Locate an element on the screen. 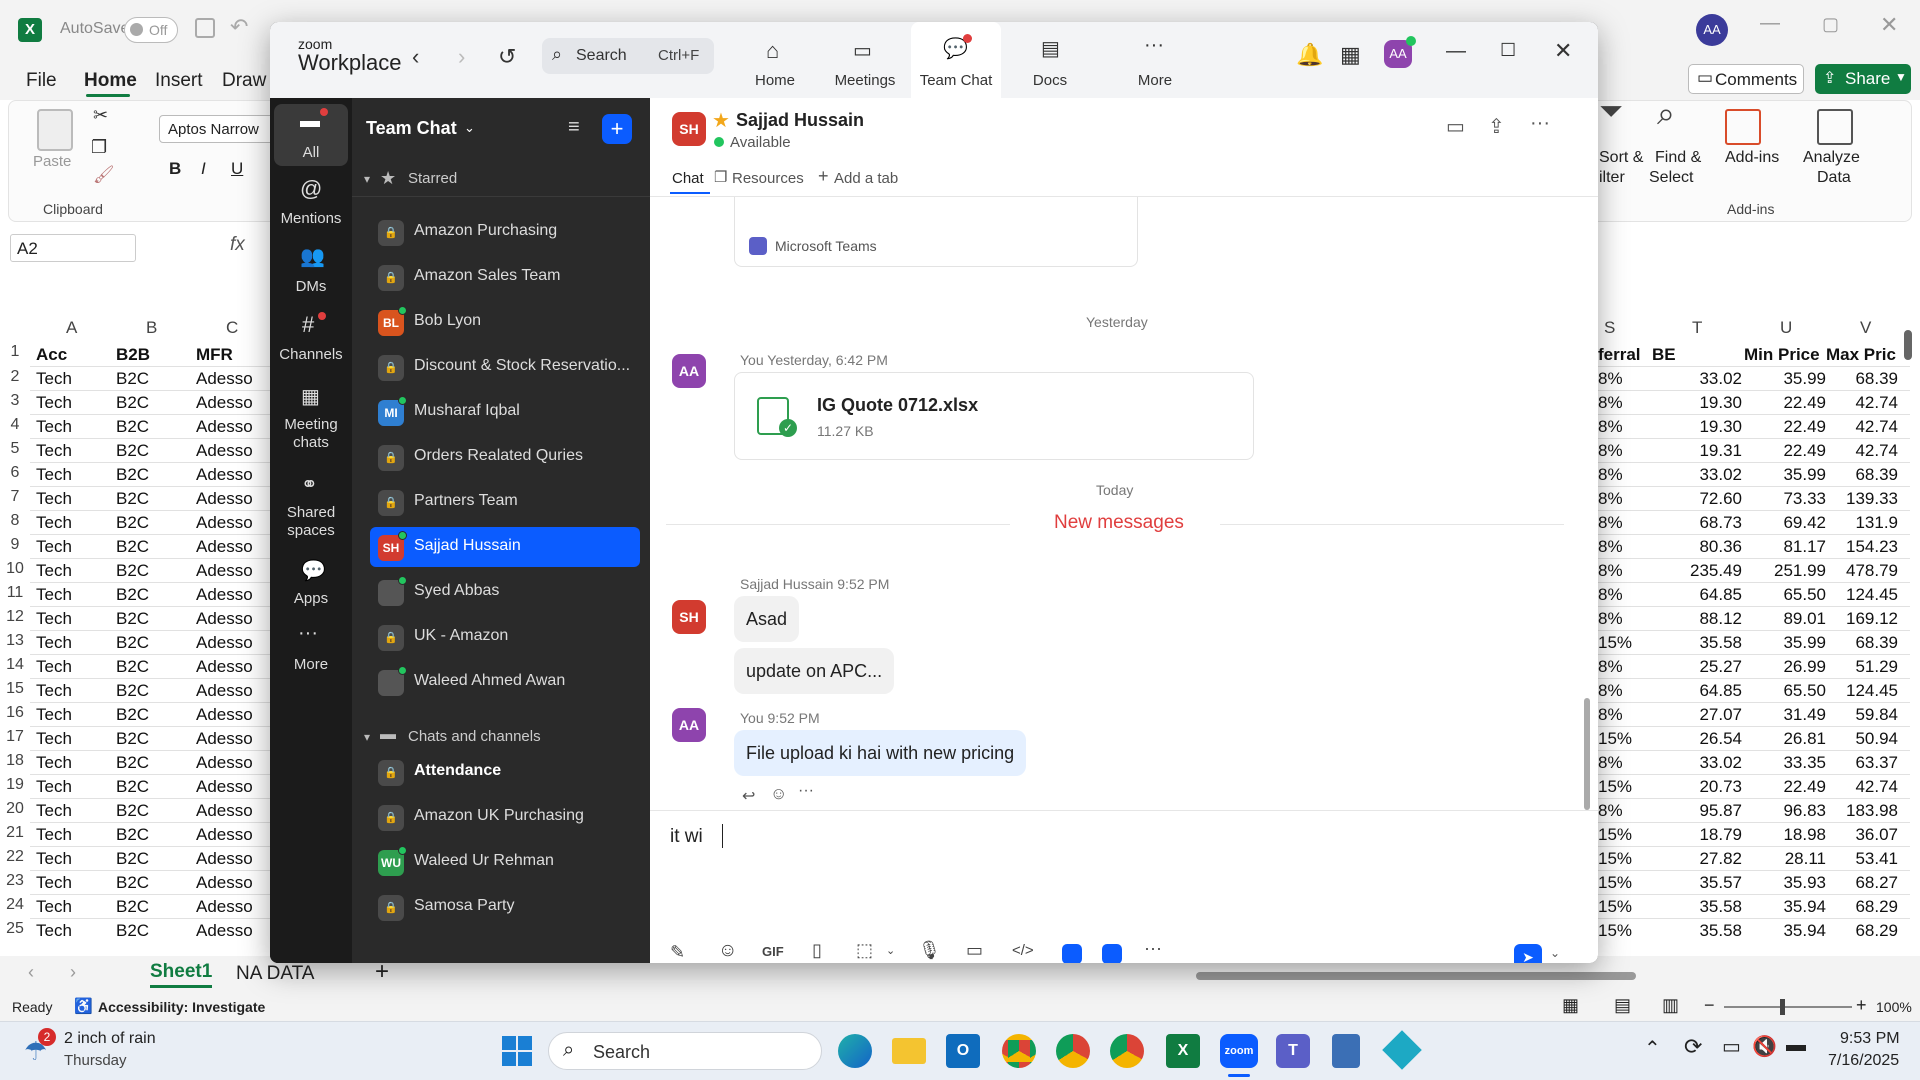 The width and height of the screenshot is (1920, 1080). table-cell: 19.31 is located at coordinates (1697, 451).